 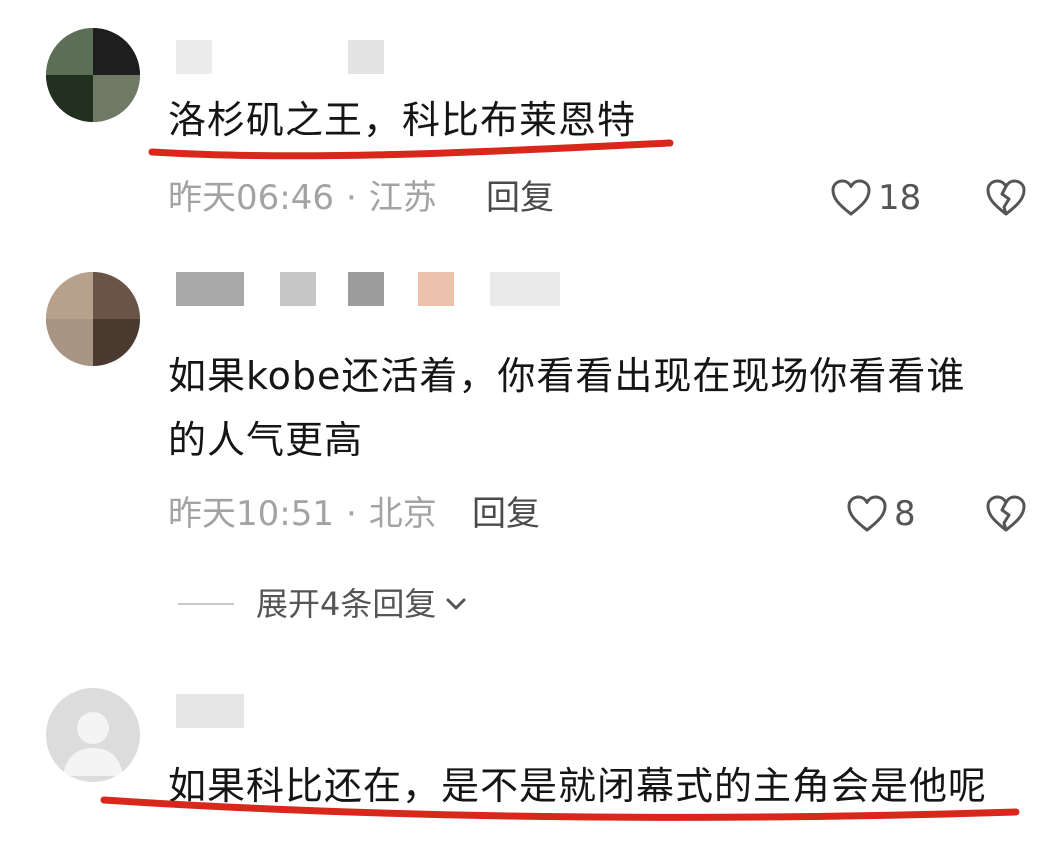 What do you see at coordinates (578, 786) in the screenshot?
I see `comment-text: 如果科比还在，是不是就闭幕式的主角会是他呢` at bounding box center [578, 786].